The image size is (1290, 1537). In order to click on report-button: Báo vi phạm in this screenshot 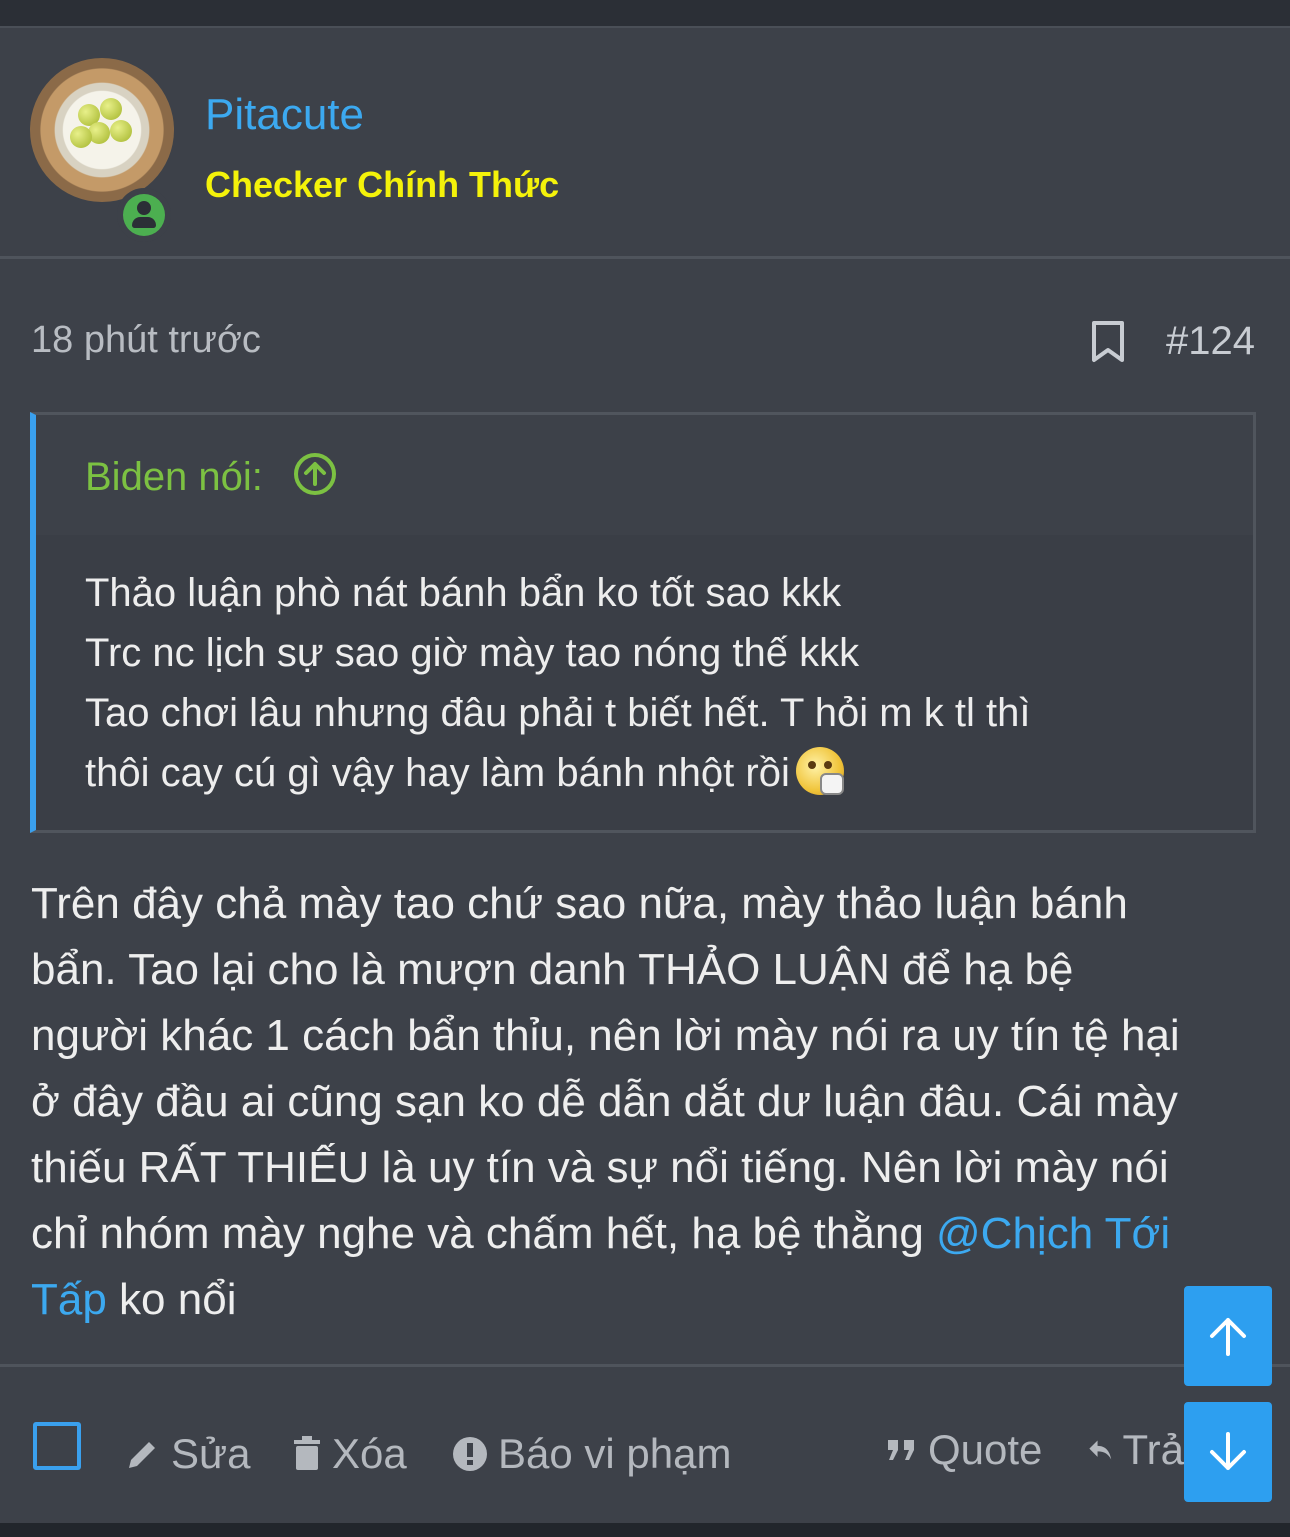, I will do `click(591, 1454)`.